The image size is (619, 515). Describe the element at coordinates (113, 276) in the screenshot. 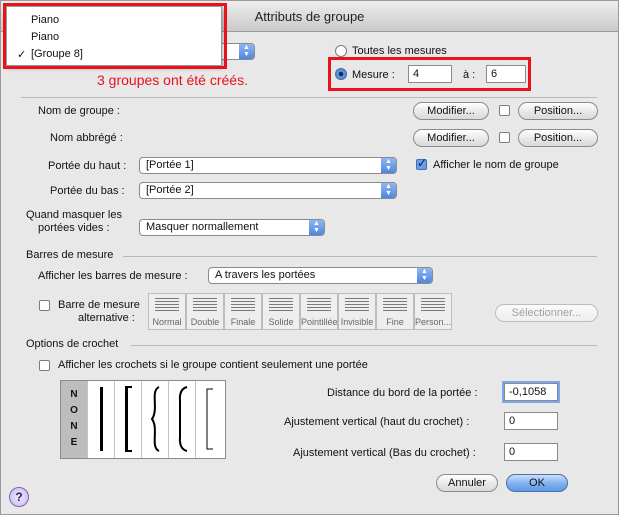

I see `show-barlines-label: Afficher les barres de mesure :` at that location.